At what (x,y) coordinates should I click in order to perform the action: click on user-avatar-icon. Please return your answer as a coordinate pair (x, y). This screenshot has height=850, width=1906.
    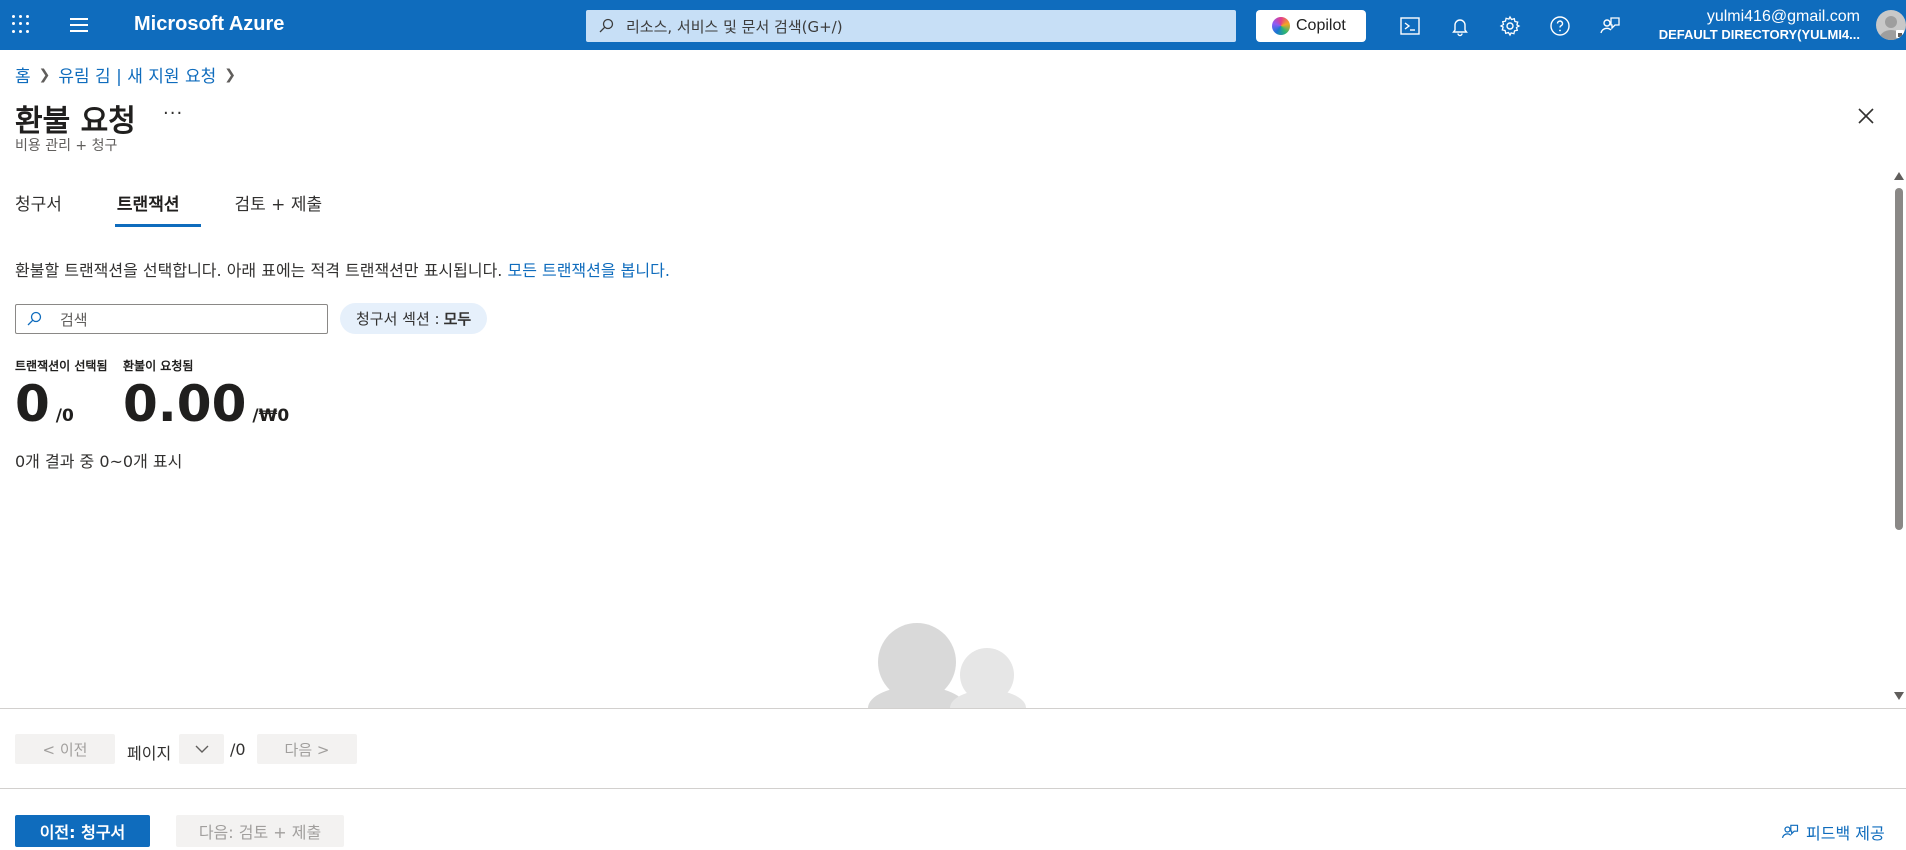
    Looking at the image, I should click on (1891, 28).